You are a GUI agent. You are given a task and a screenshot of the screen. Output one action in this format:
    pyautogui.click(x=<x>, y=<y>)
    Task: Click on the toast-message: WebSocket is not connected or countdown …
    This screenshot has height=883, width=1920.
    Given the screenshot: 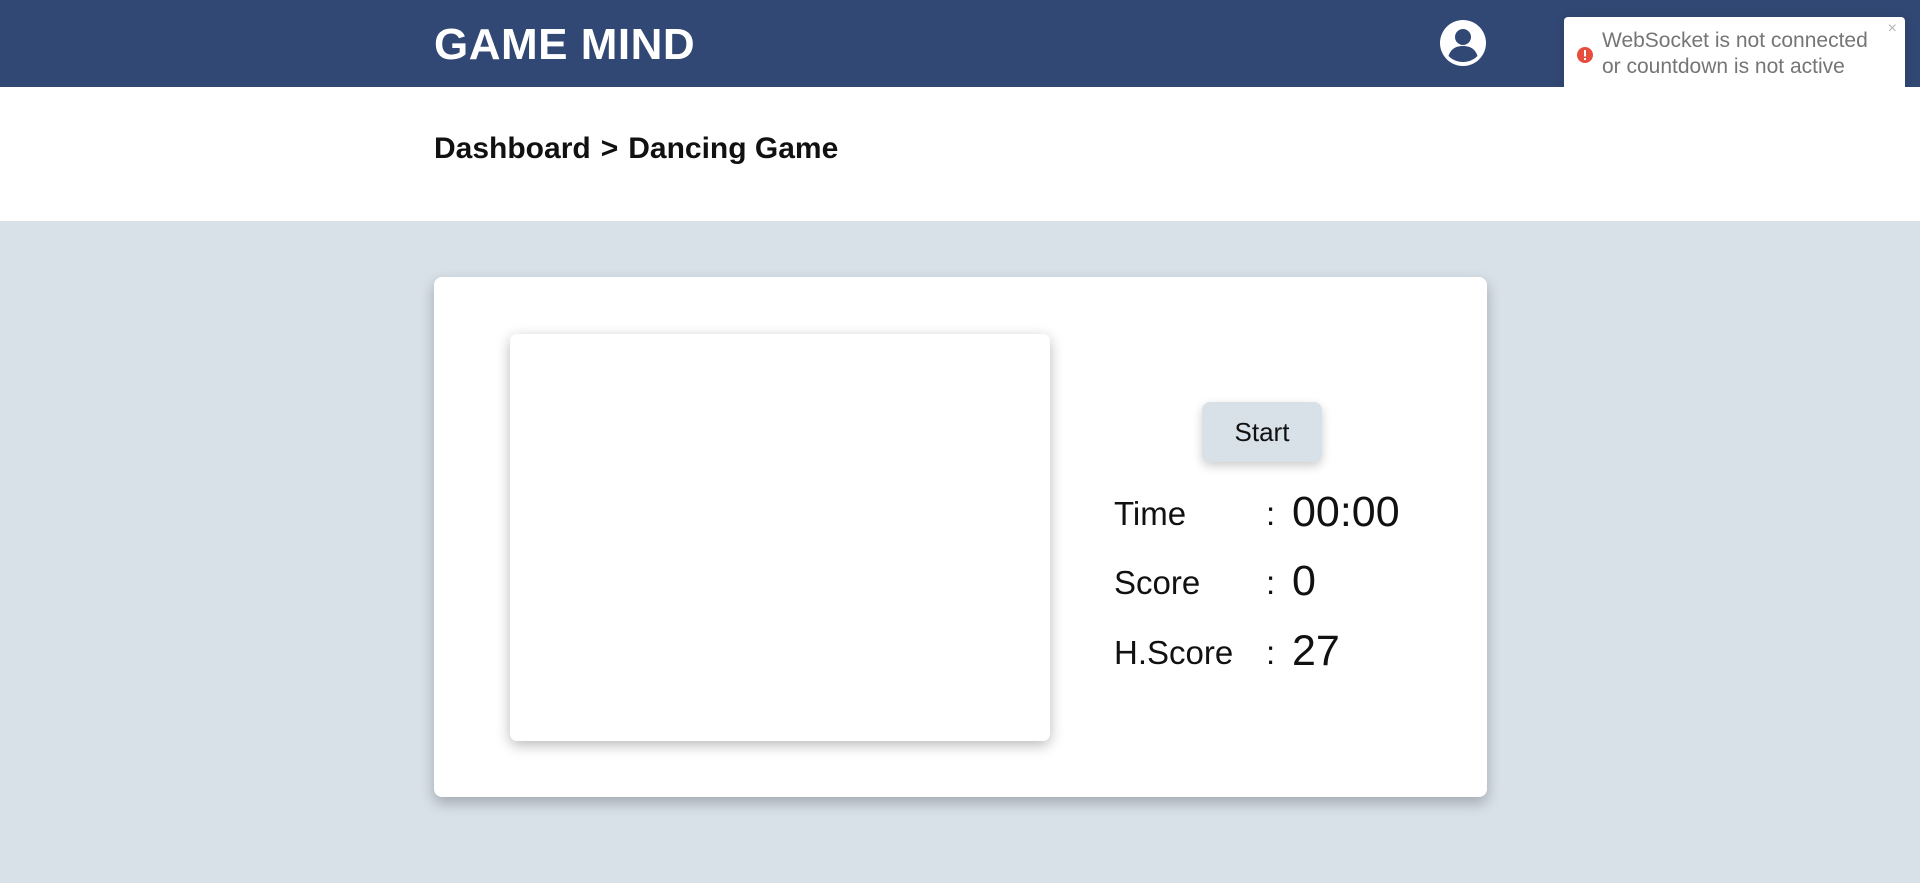 What is the action you would take?
    pyautogui.click(x=1735, y=53)
    